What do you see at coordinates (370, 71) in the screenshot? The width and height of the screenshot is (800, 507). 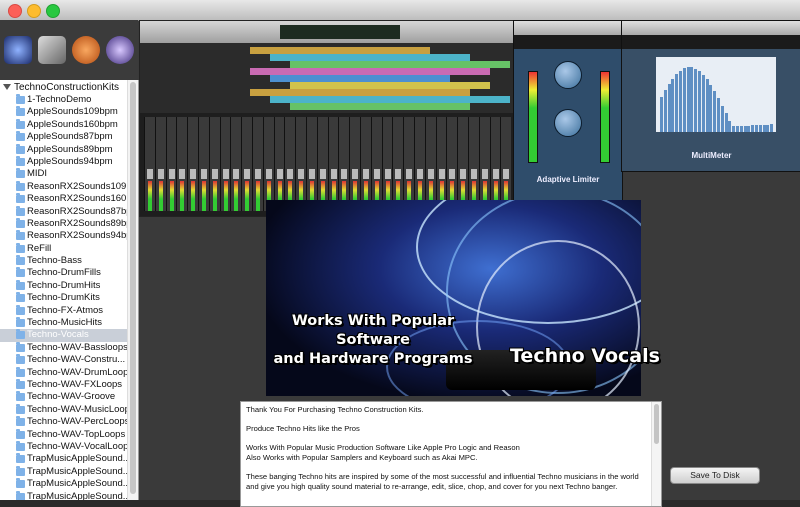 I see `track-region` at bounding box center [370, 71].